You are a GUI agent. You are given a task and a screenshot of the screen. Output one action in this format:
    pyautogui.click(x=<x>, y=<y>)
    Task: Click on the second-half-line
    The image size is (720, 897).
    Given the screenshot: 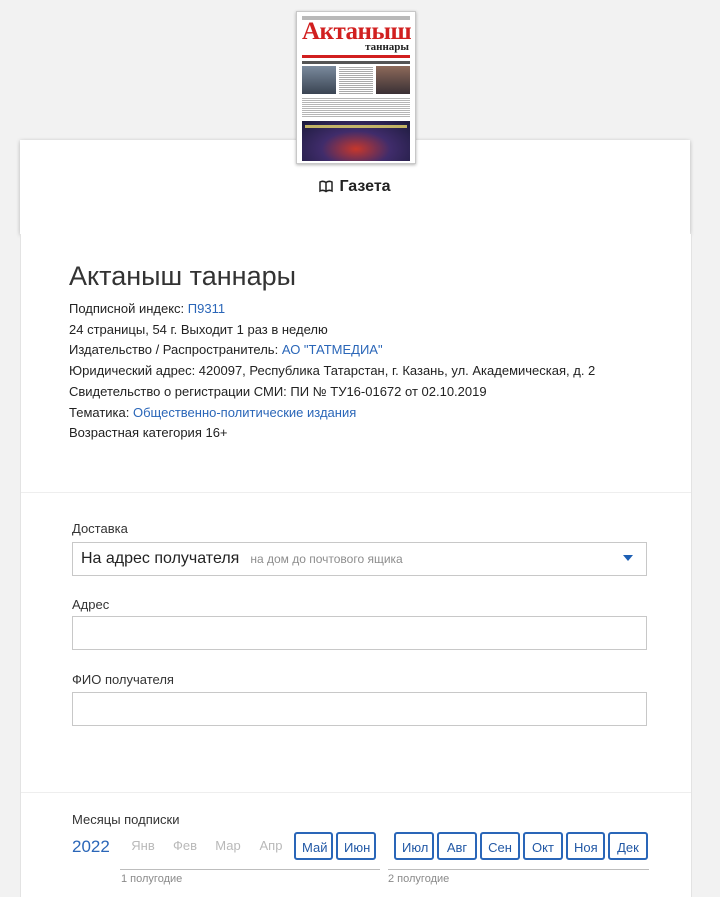 What is the action you would take?
    pyautogui.click(x=518, y=869)
    